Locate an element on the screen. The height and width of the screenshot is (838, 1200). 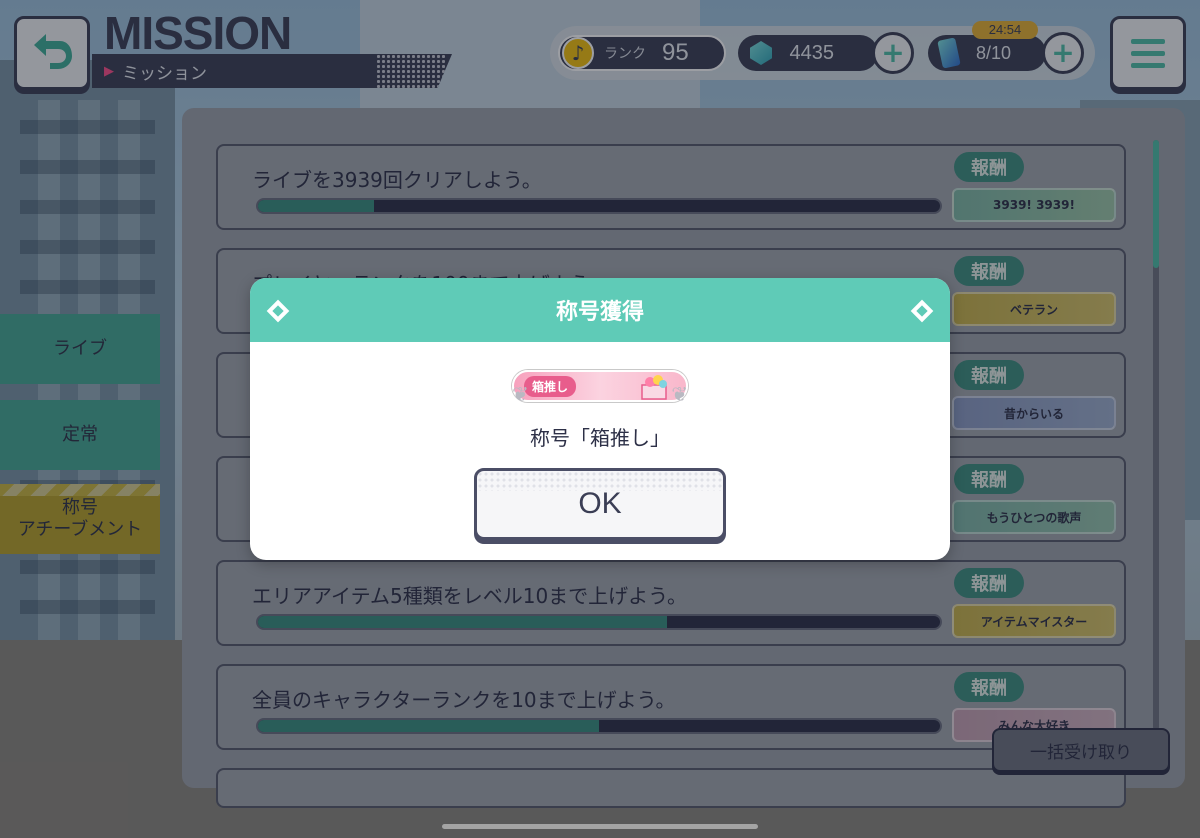
award-text: 称号「箱推し」 is located at coordinates (600, 438).